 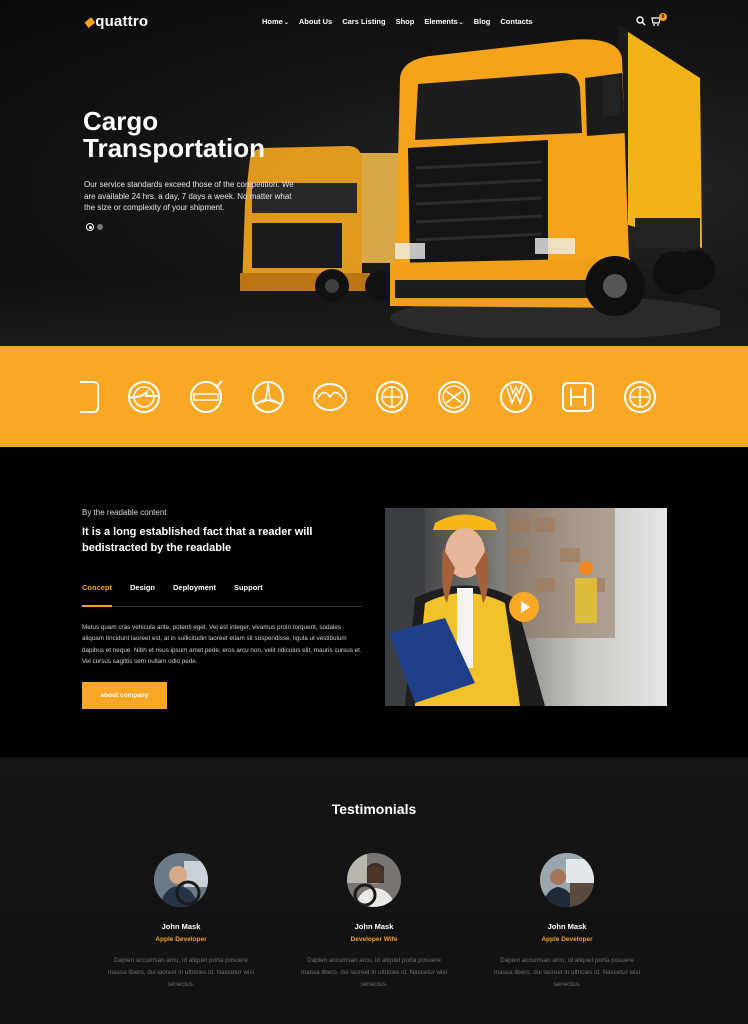 I want to click on about-eyebrow: By the readable content, so click(x=124, y=512).